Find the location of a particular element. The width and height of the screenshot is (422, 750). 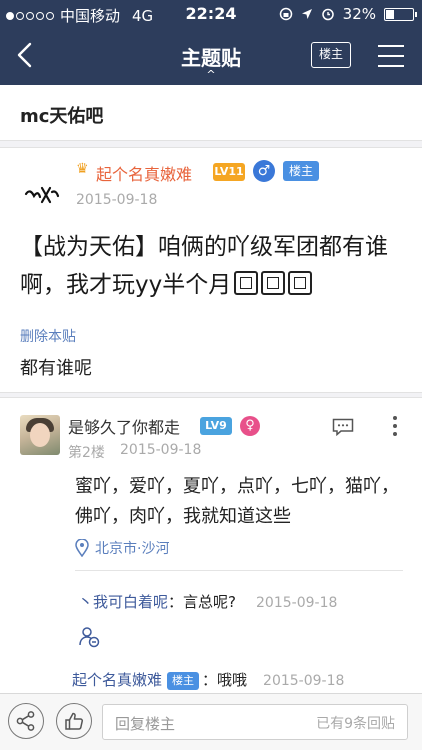

level-badge: LV11 is located at coordinates (229, 172).